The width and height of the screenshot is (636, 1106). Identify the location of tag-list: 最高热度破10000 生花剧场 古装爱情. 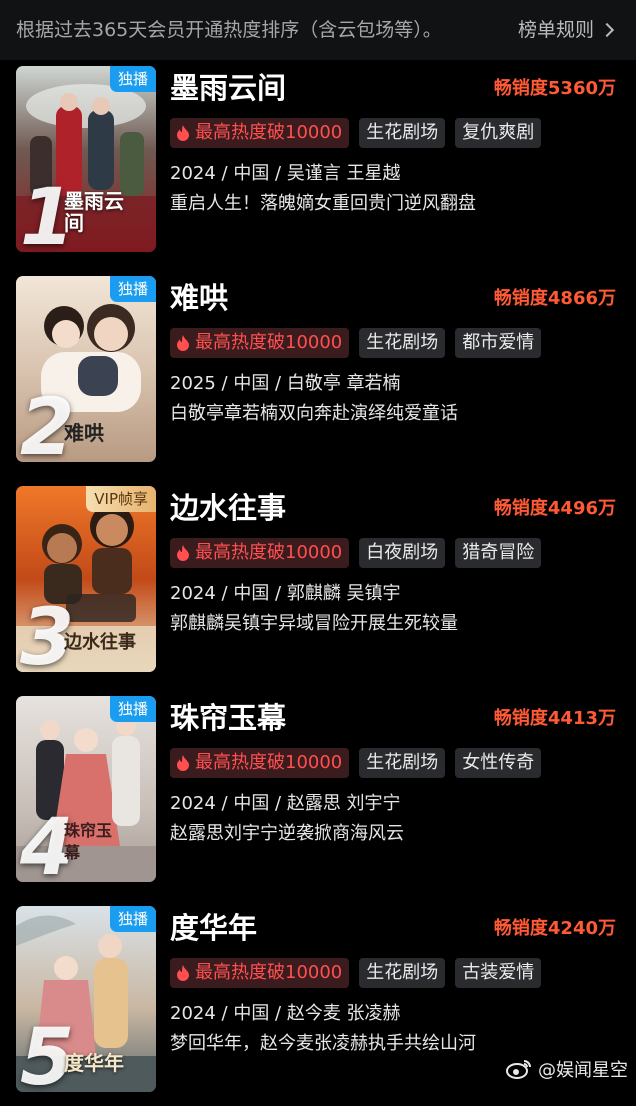
(356, 973).